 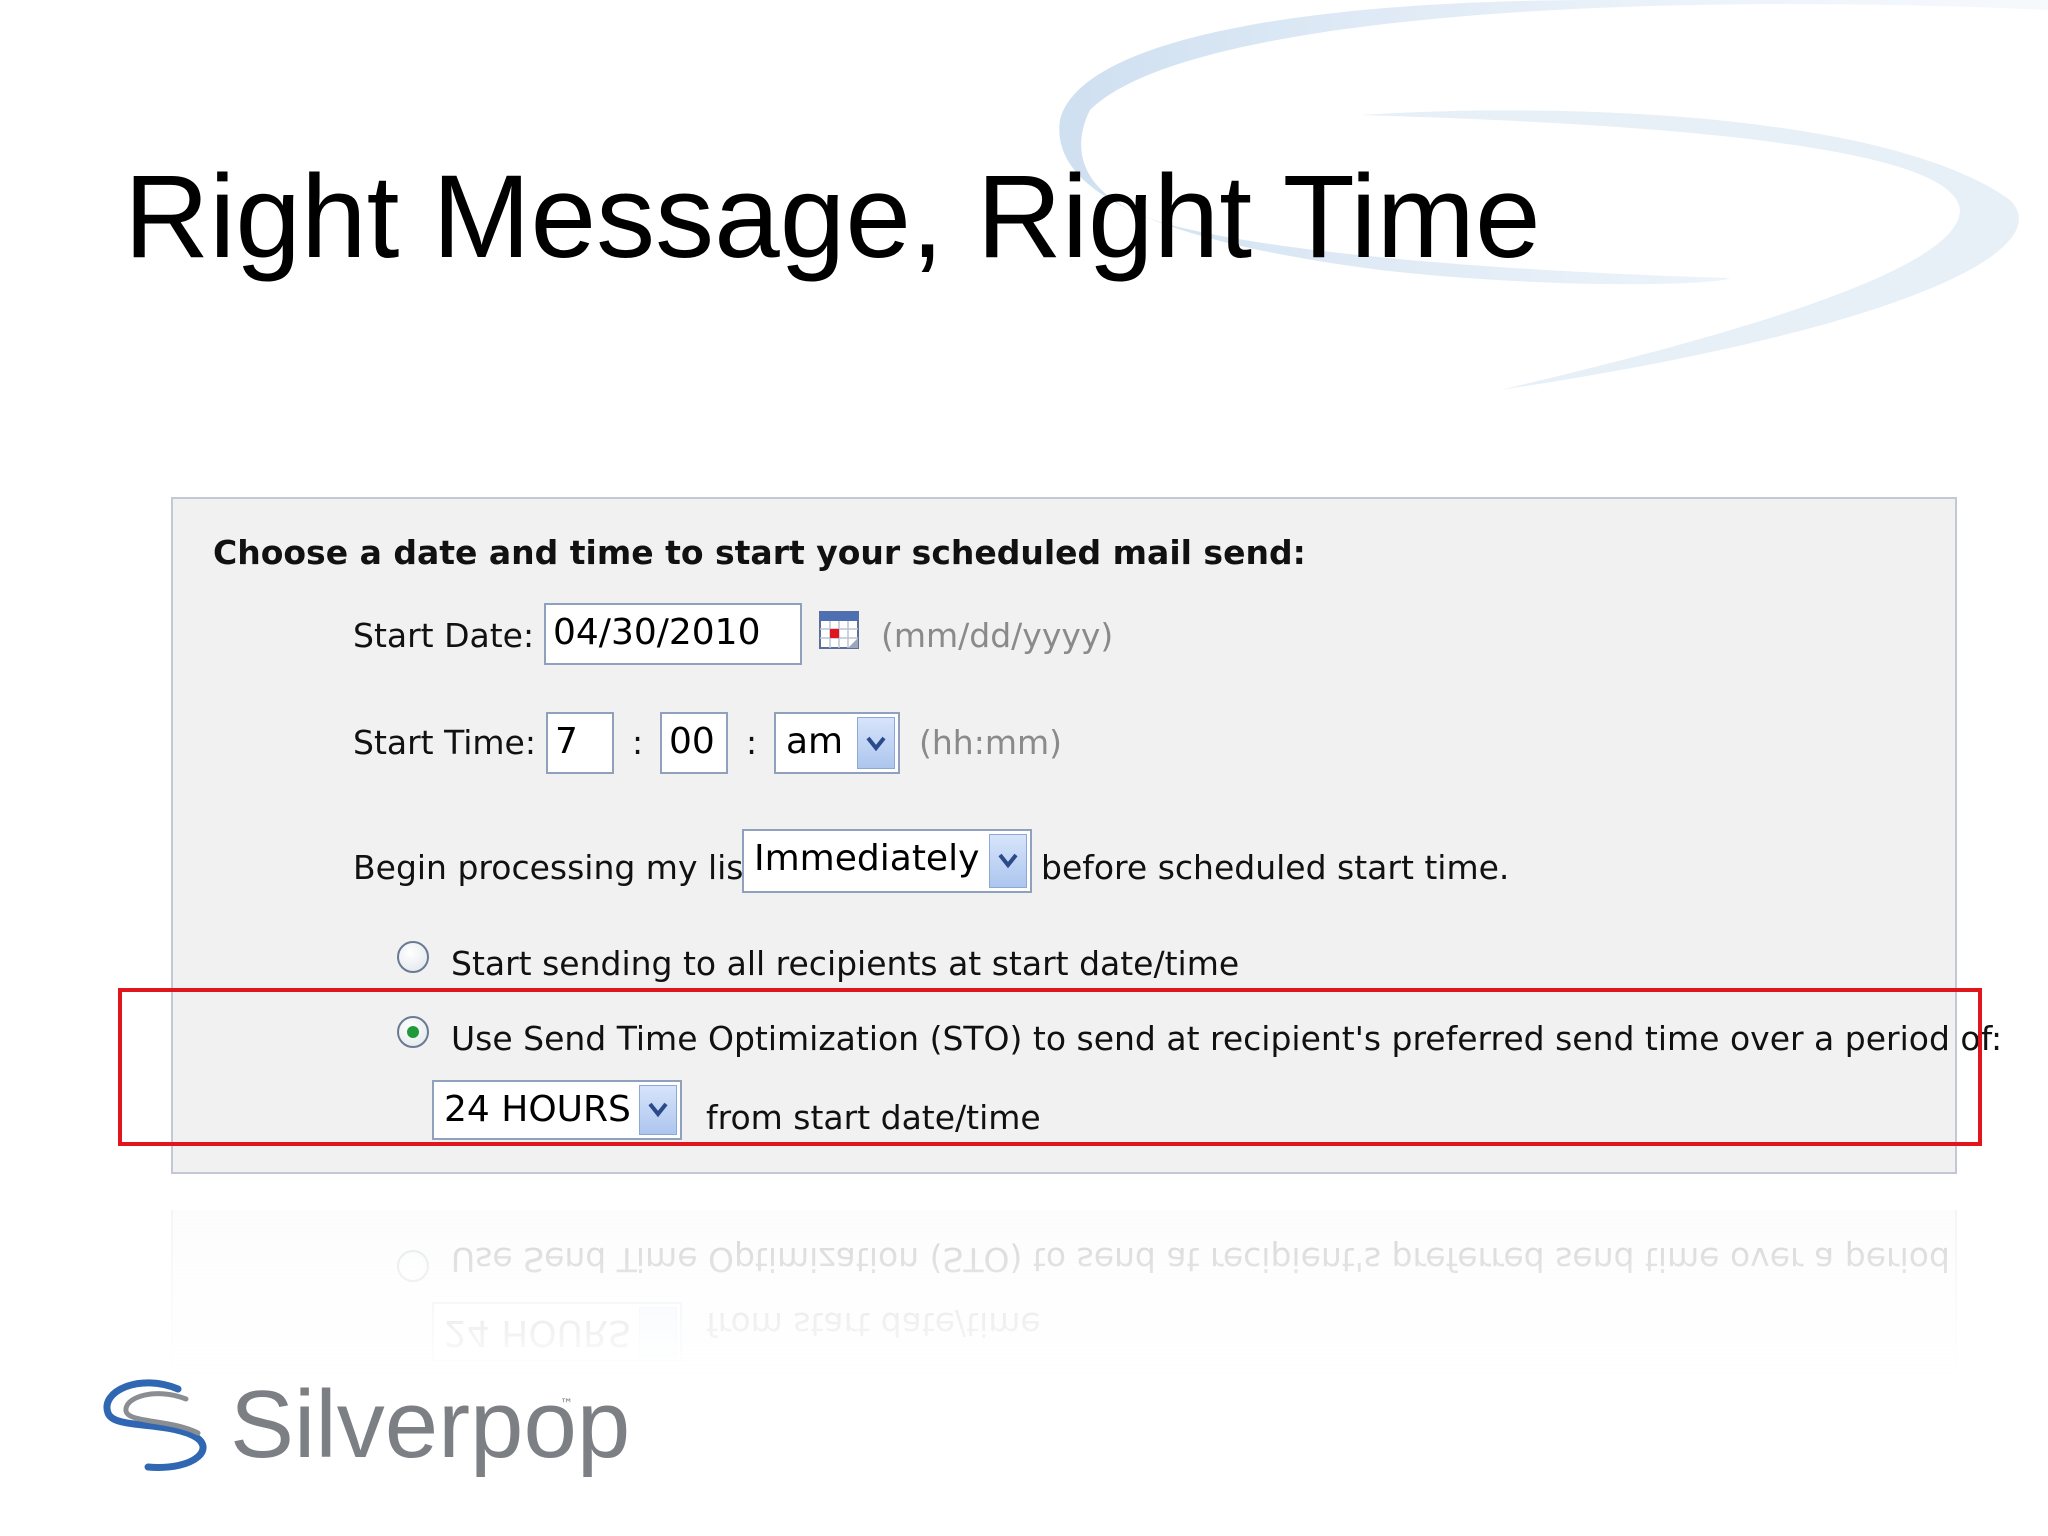 I want to click on time-colon: :, so click(x=638, y=742).